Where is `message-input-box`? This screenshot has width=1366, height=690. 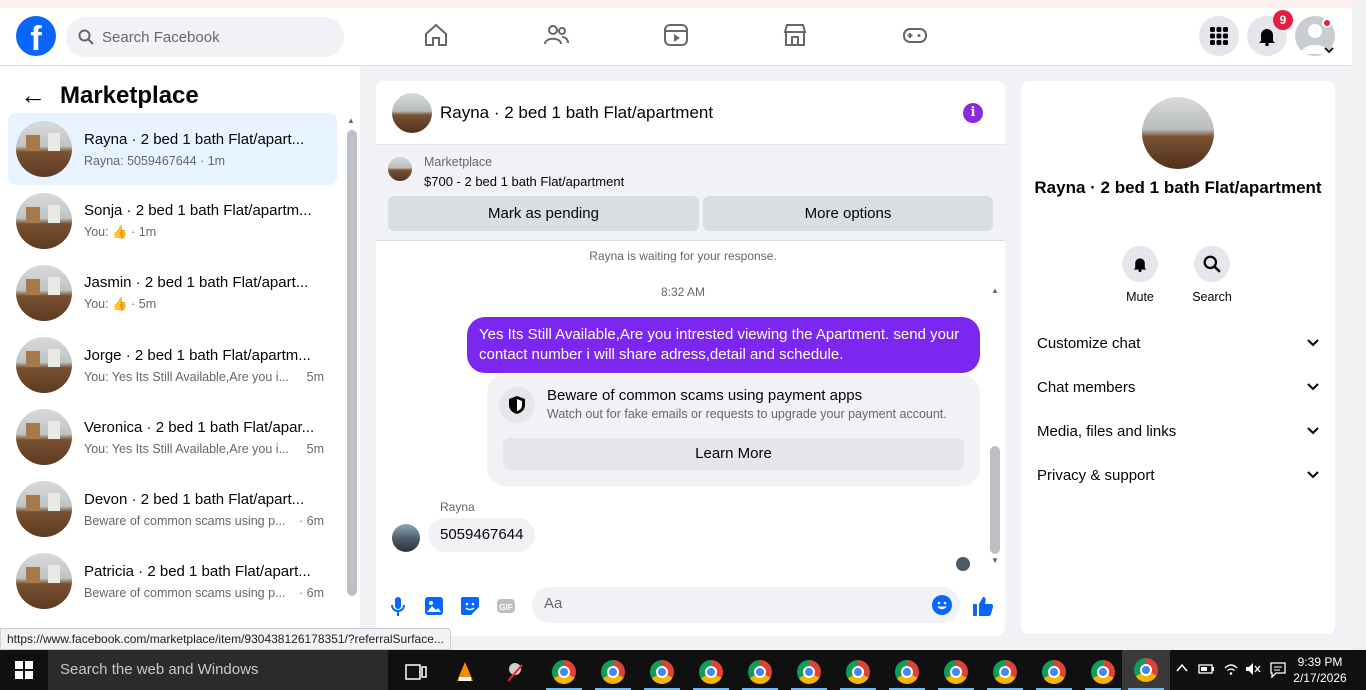 message-input-box is located at coordinates (746, 605).